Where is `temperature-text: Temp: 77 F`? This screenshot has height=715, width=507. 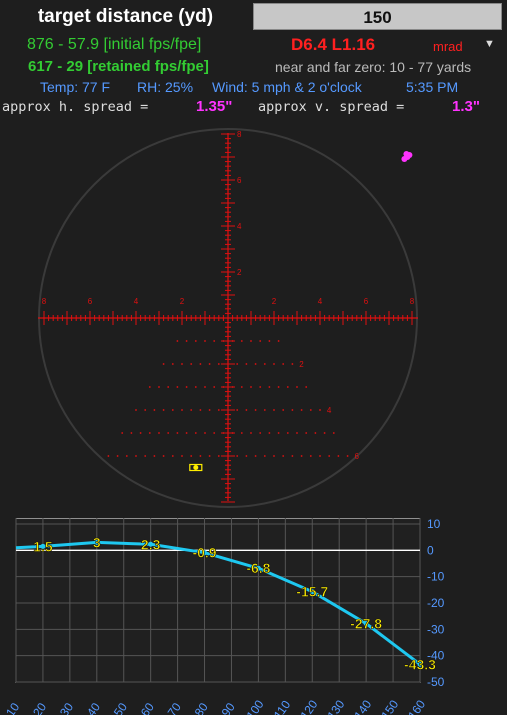 temperature-text: Temp: 77 F is located at coordinates (75, 87).